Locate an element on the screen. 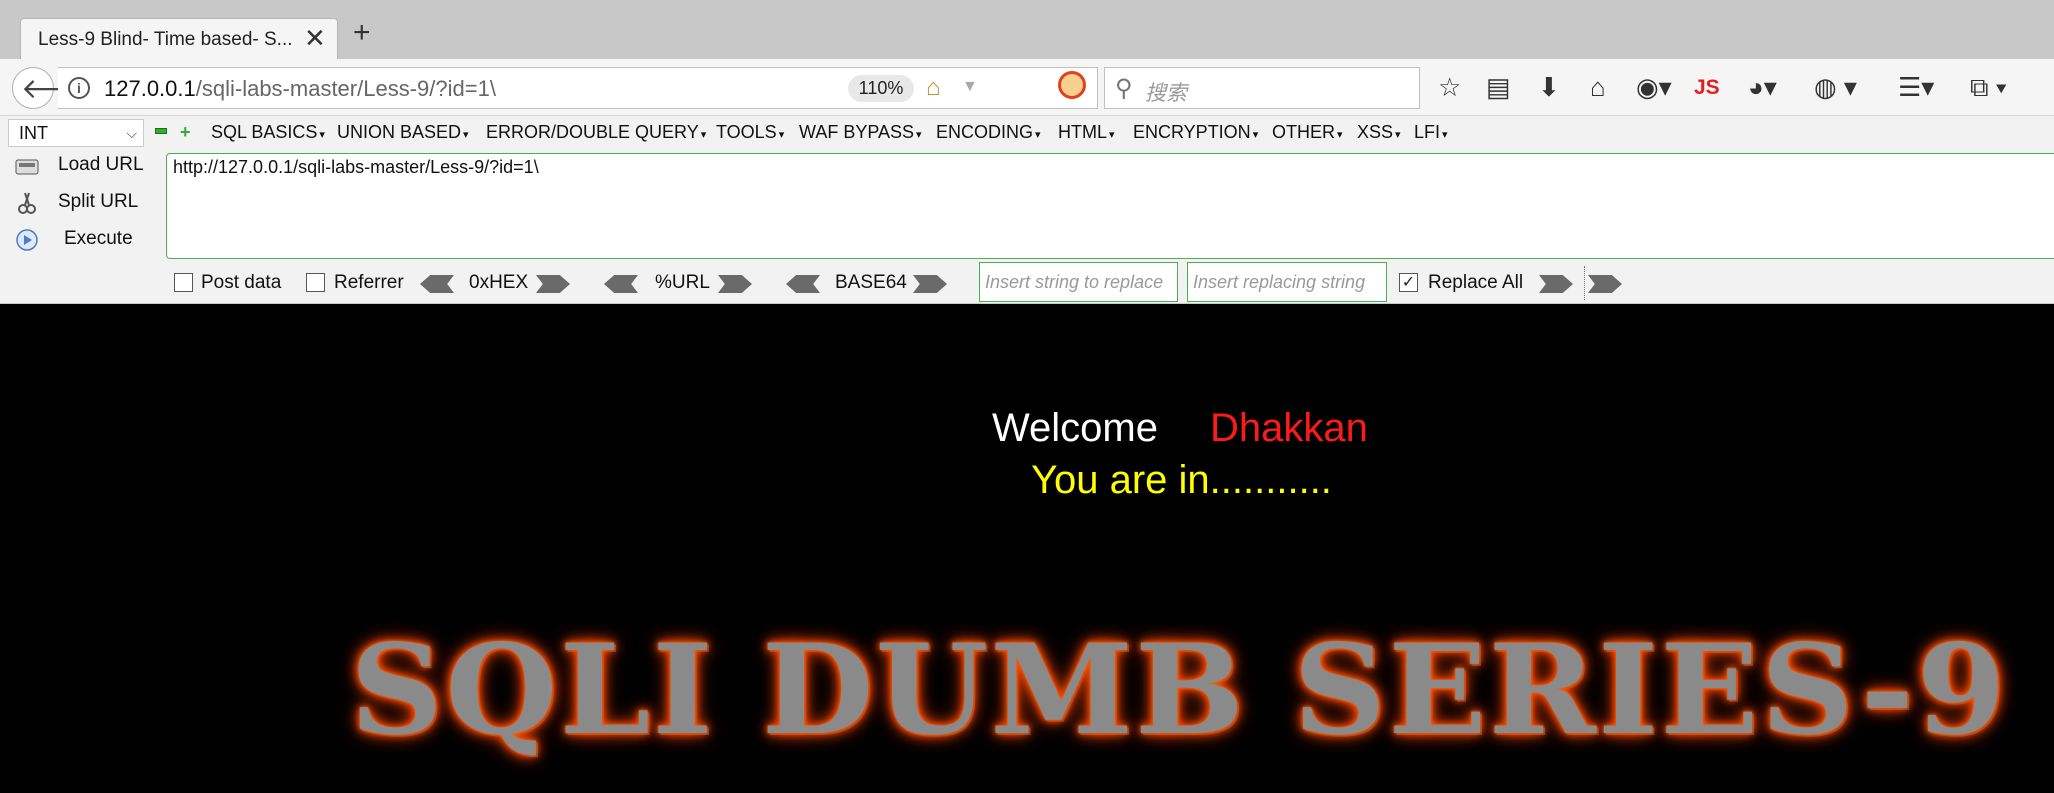  replace-all-checkbox: ✓ is located at coordinates (1408, 282).